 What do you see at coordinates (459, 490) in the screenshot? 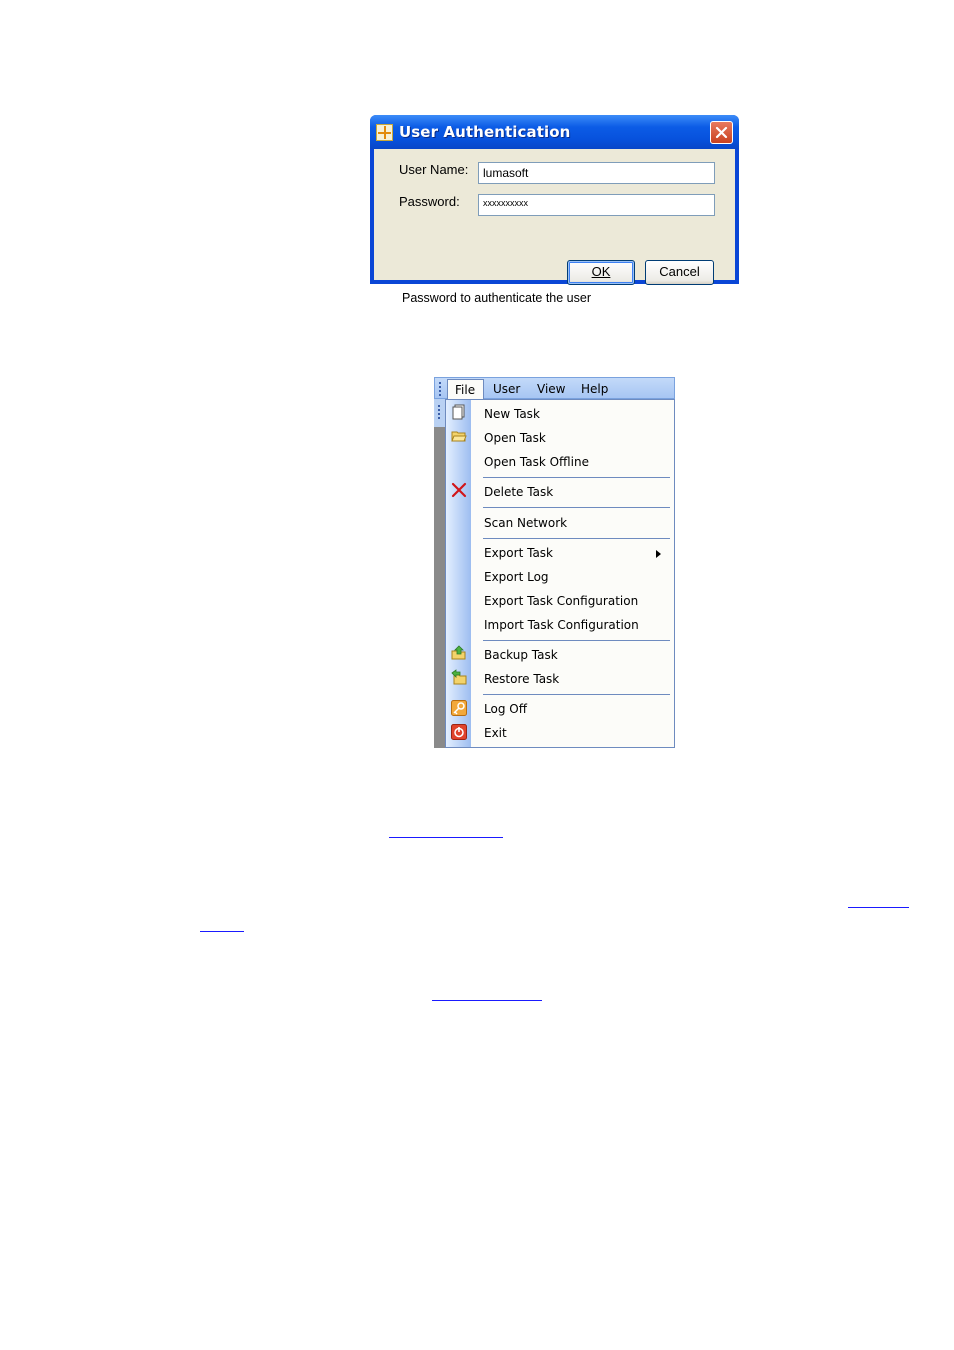
I see `delete-x-icon` at bounding box center [459, 490].